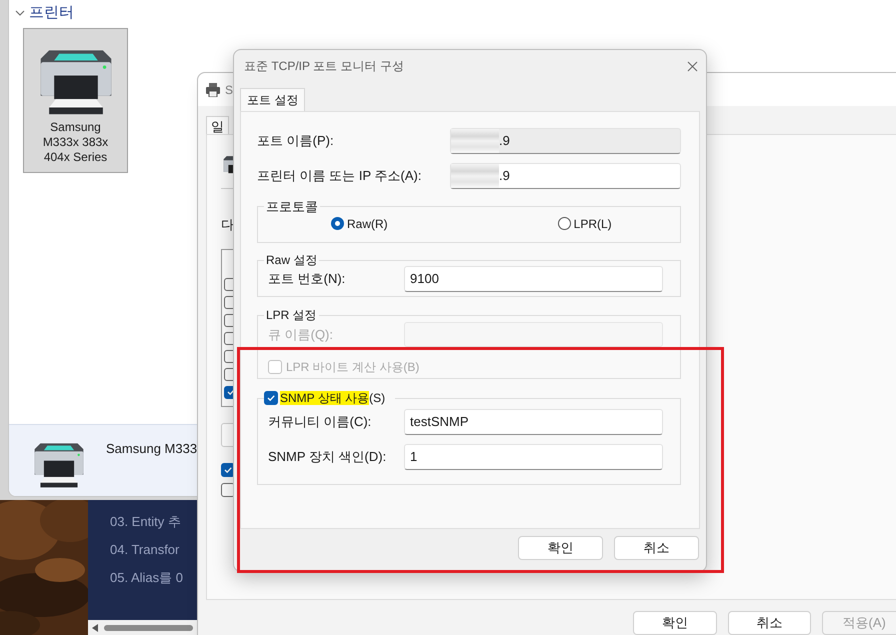 The width and height of the screenshot is (896, 635). I want to click on input-field: 9100, so click(533, 279).